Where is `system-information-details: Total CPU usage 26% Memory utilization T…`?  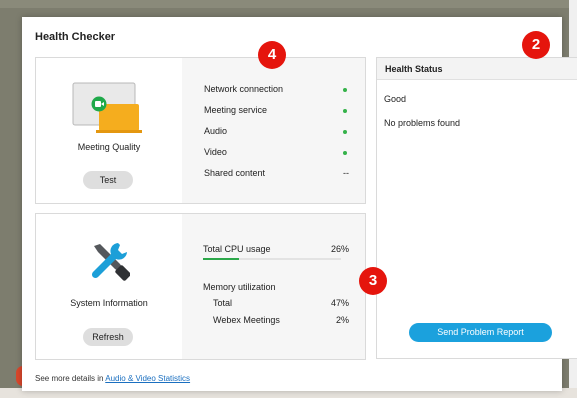 system-information-details: Total CPU usage 26% Memory utilization T… is located at coordinates (273, 286).